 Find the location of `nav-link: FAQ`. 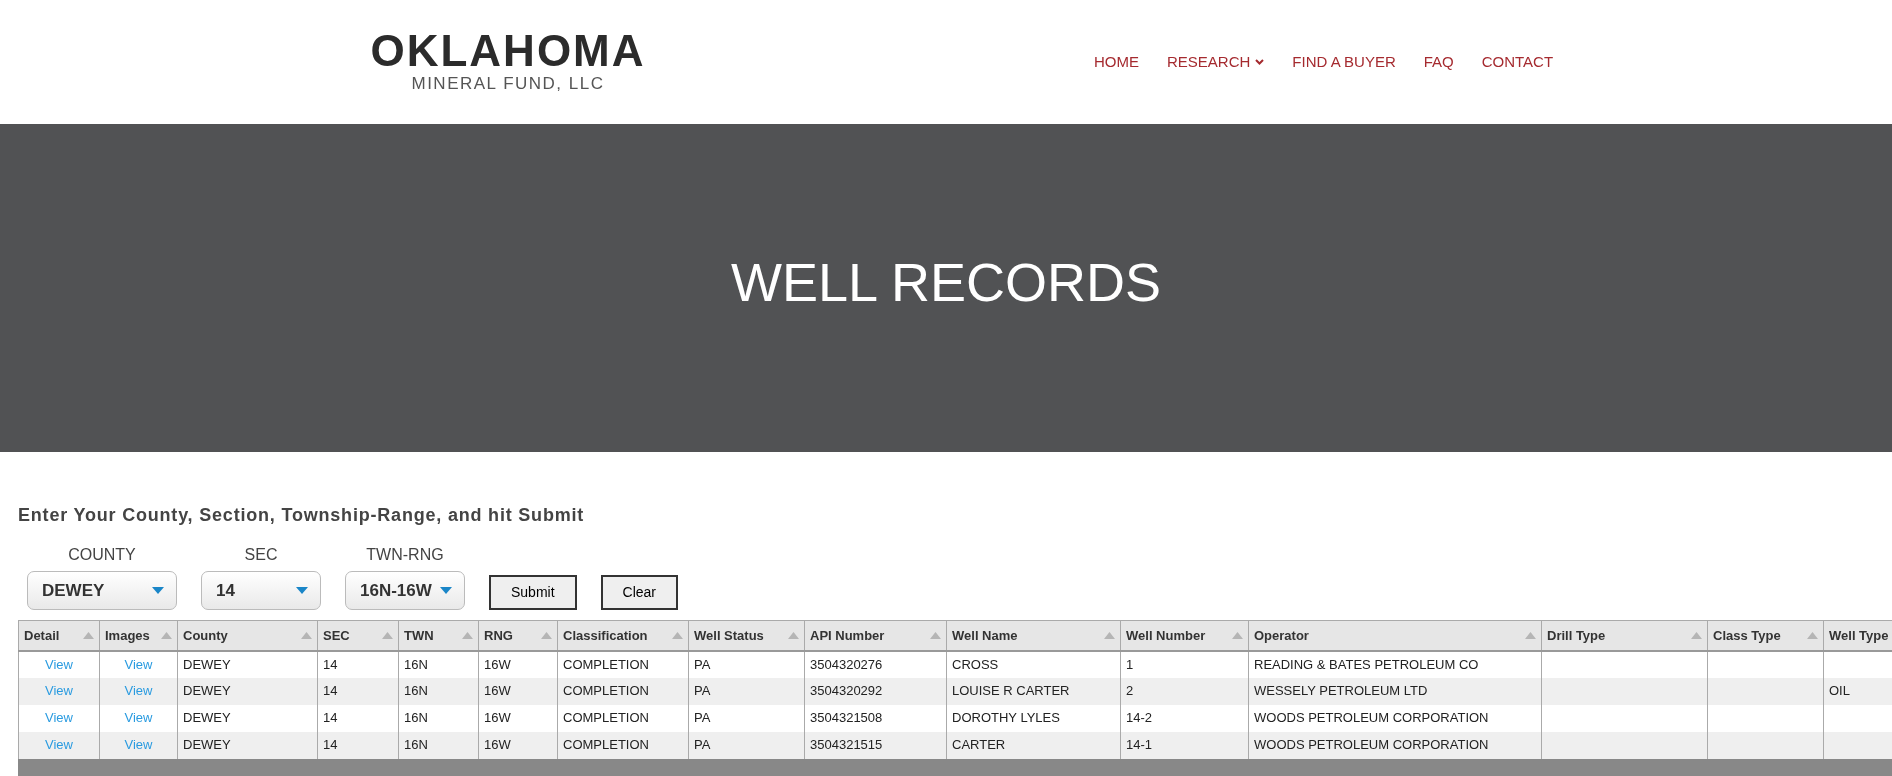

nav-link: FAQ is located at coordinates (1438, 62).